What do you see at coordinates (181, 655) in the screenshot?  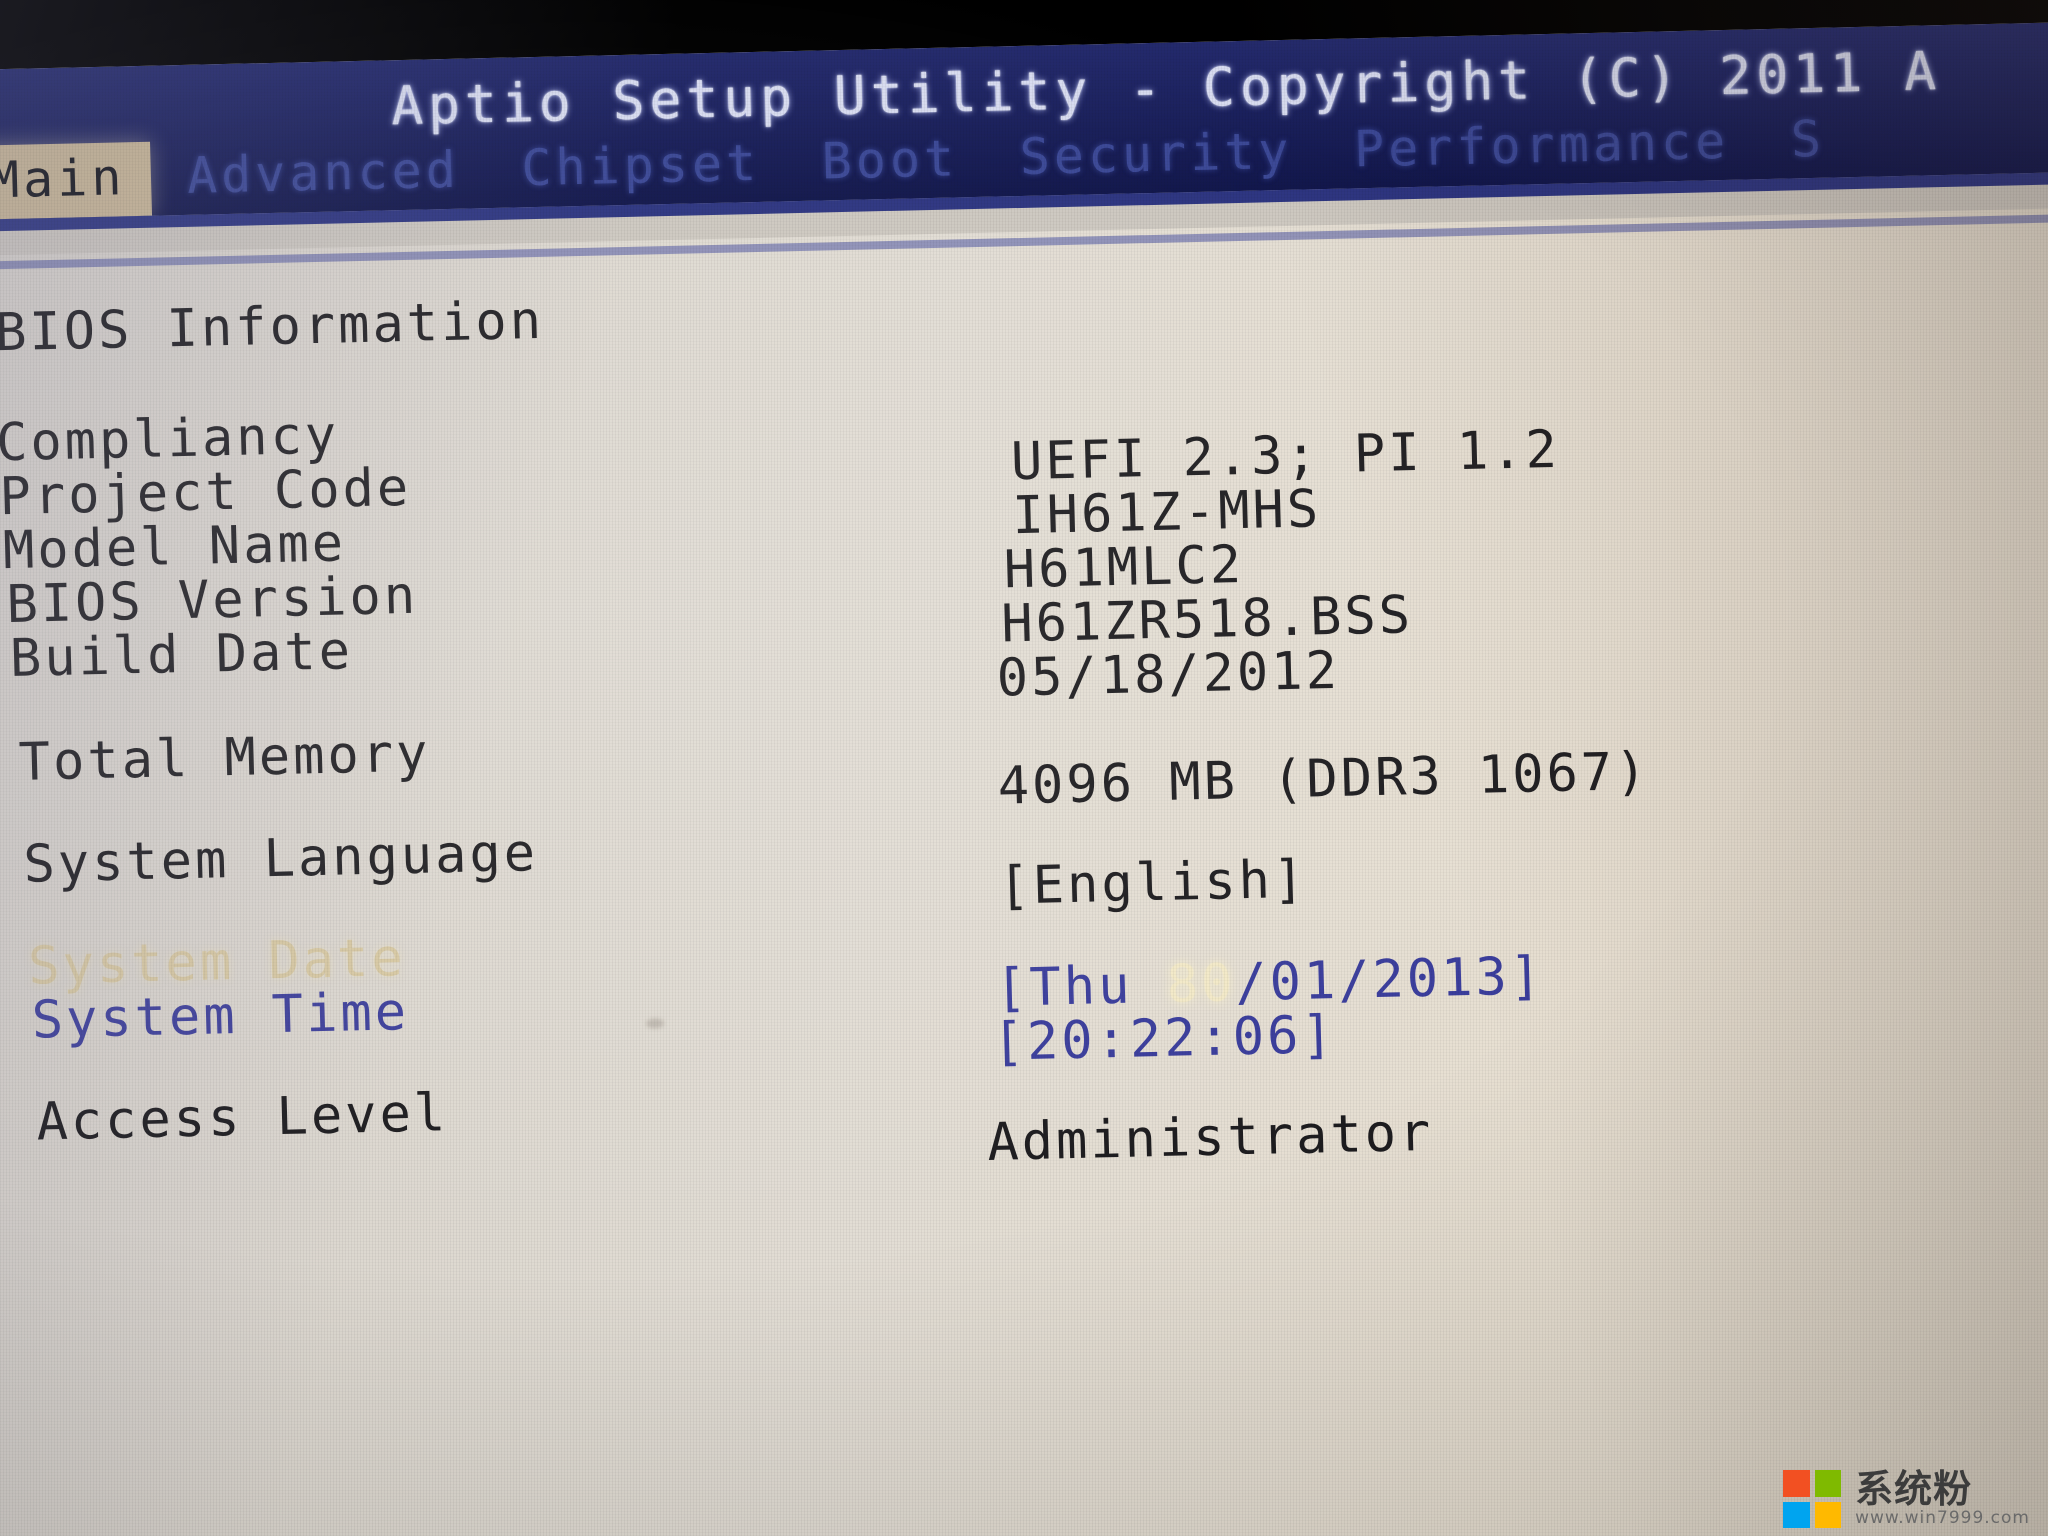 I see `label-build-date: Build Date` at bounding box center [181, 655].